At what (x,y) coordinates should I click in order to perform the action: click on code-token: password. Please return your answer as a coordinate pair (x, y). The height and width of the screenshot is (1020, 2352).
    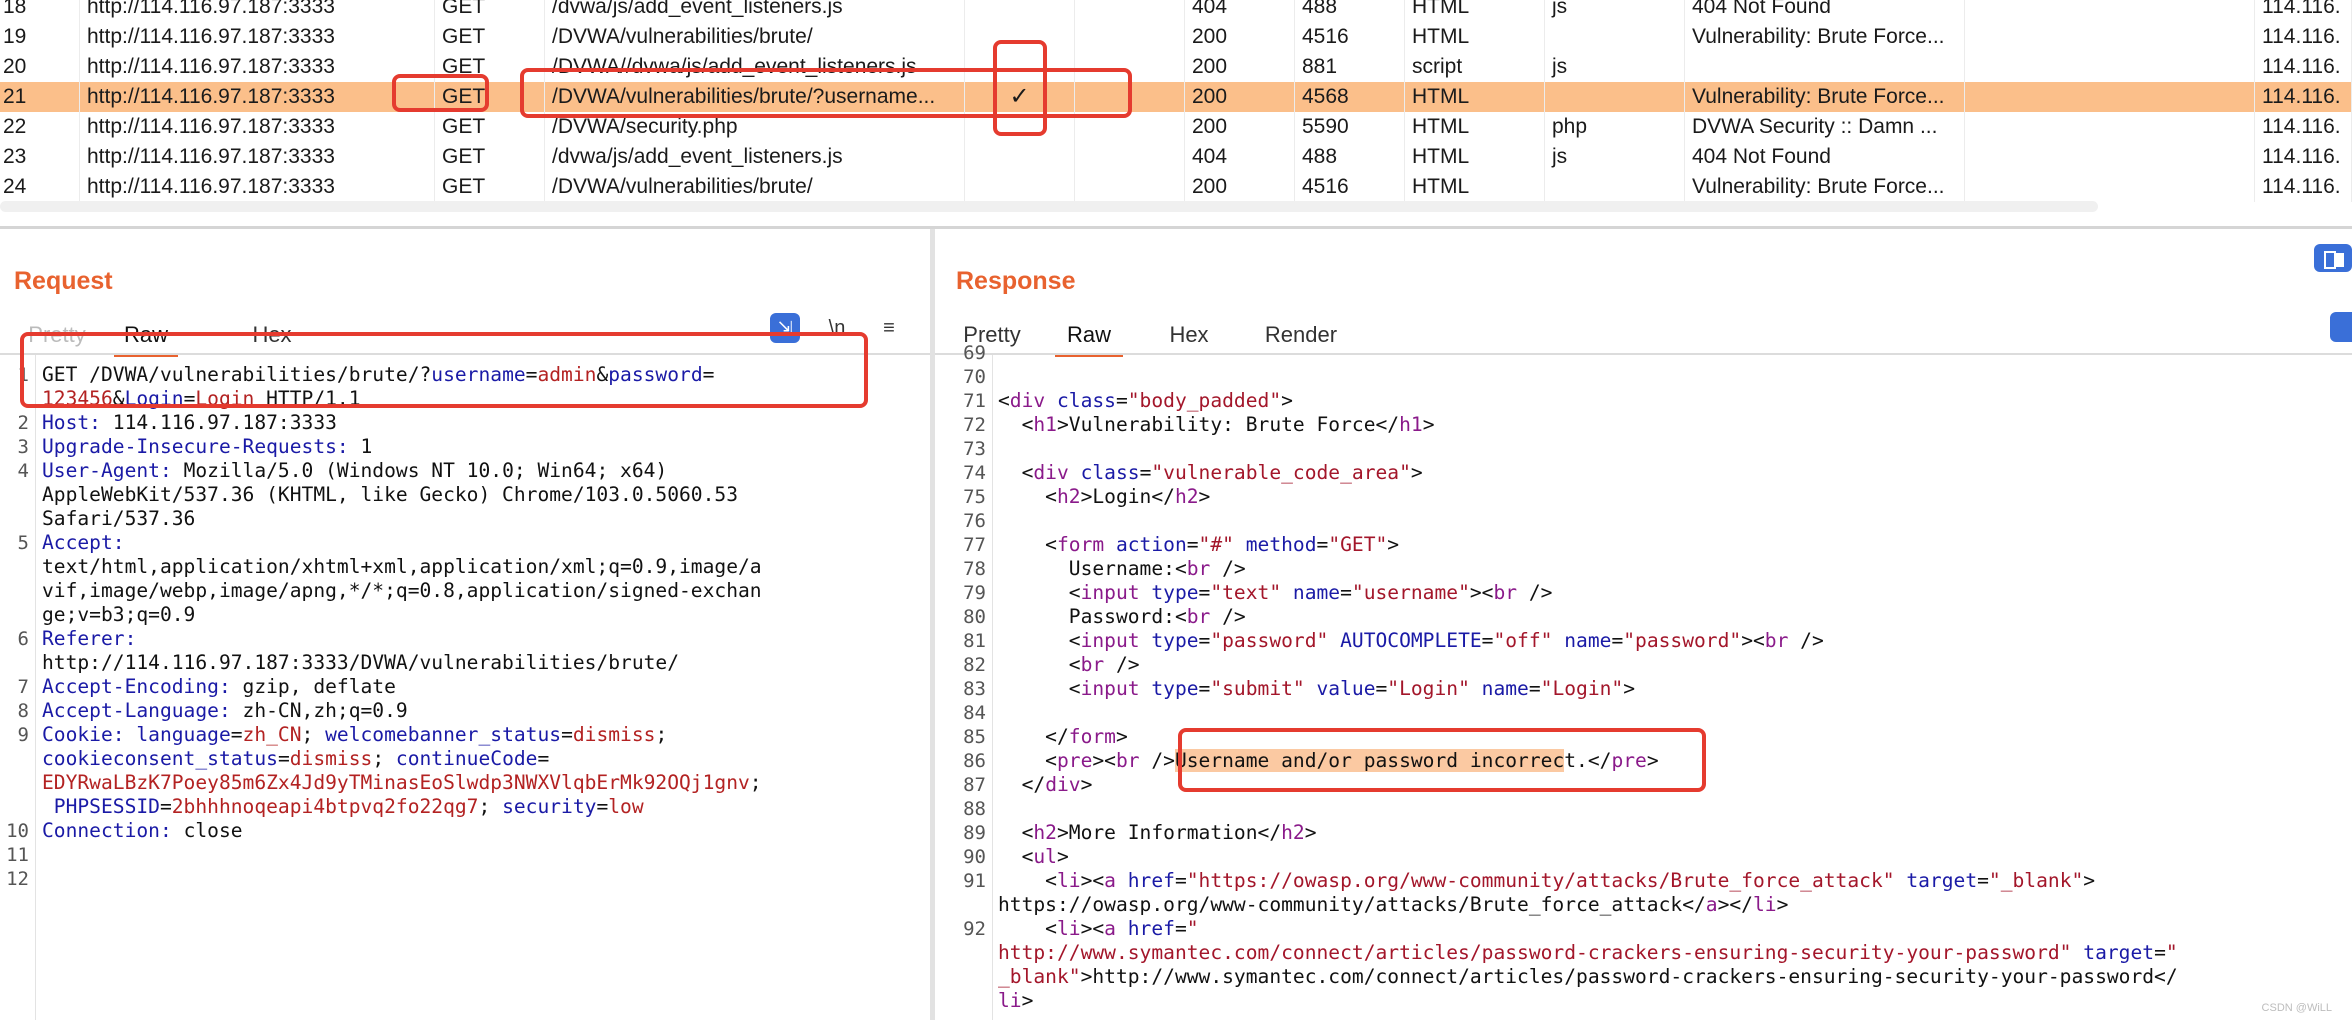
    Looking at the image, I should click on (655, 374).